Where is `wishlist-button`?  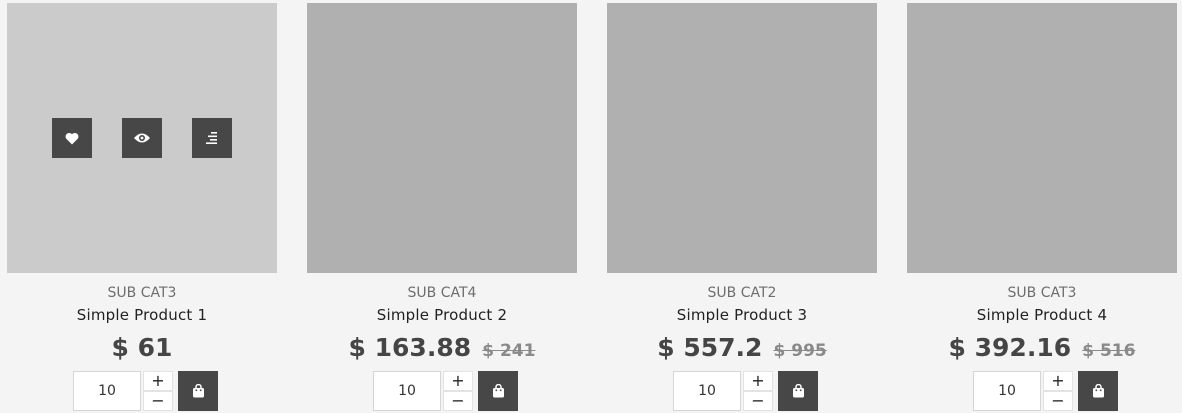 wishlist-button is located at coordinates (72, 138).